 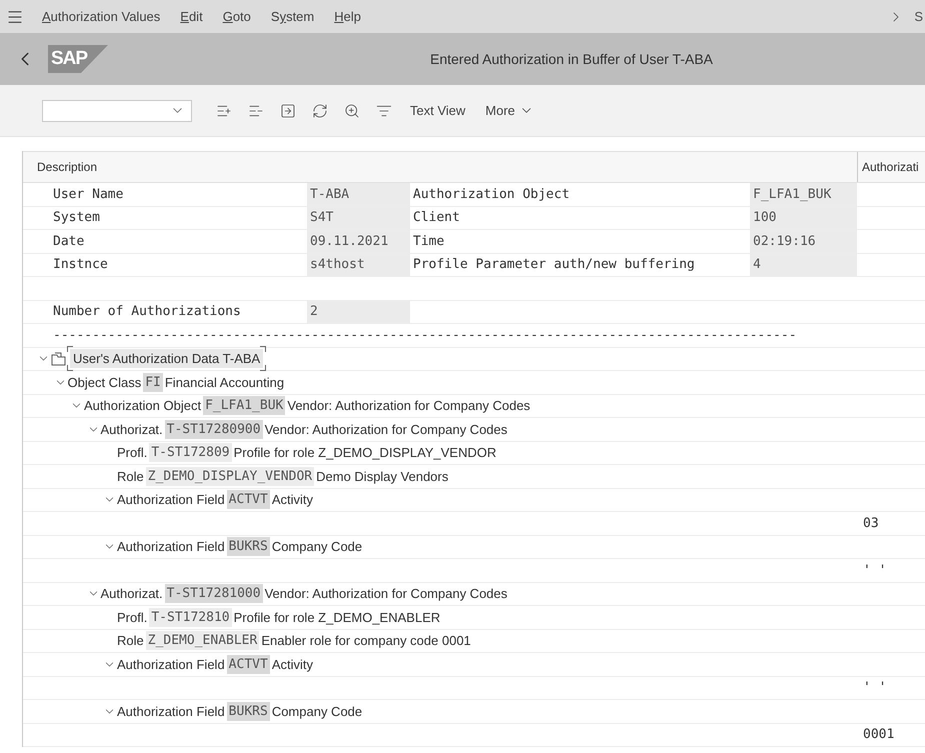 I want to click on column-header: Authorizati, so click(x=891, y=167).